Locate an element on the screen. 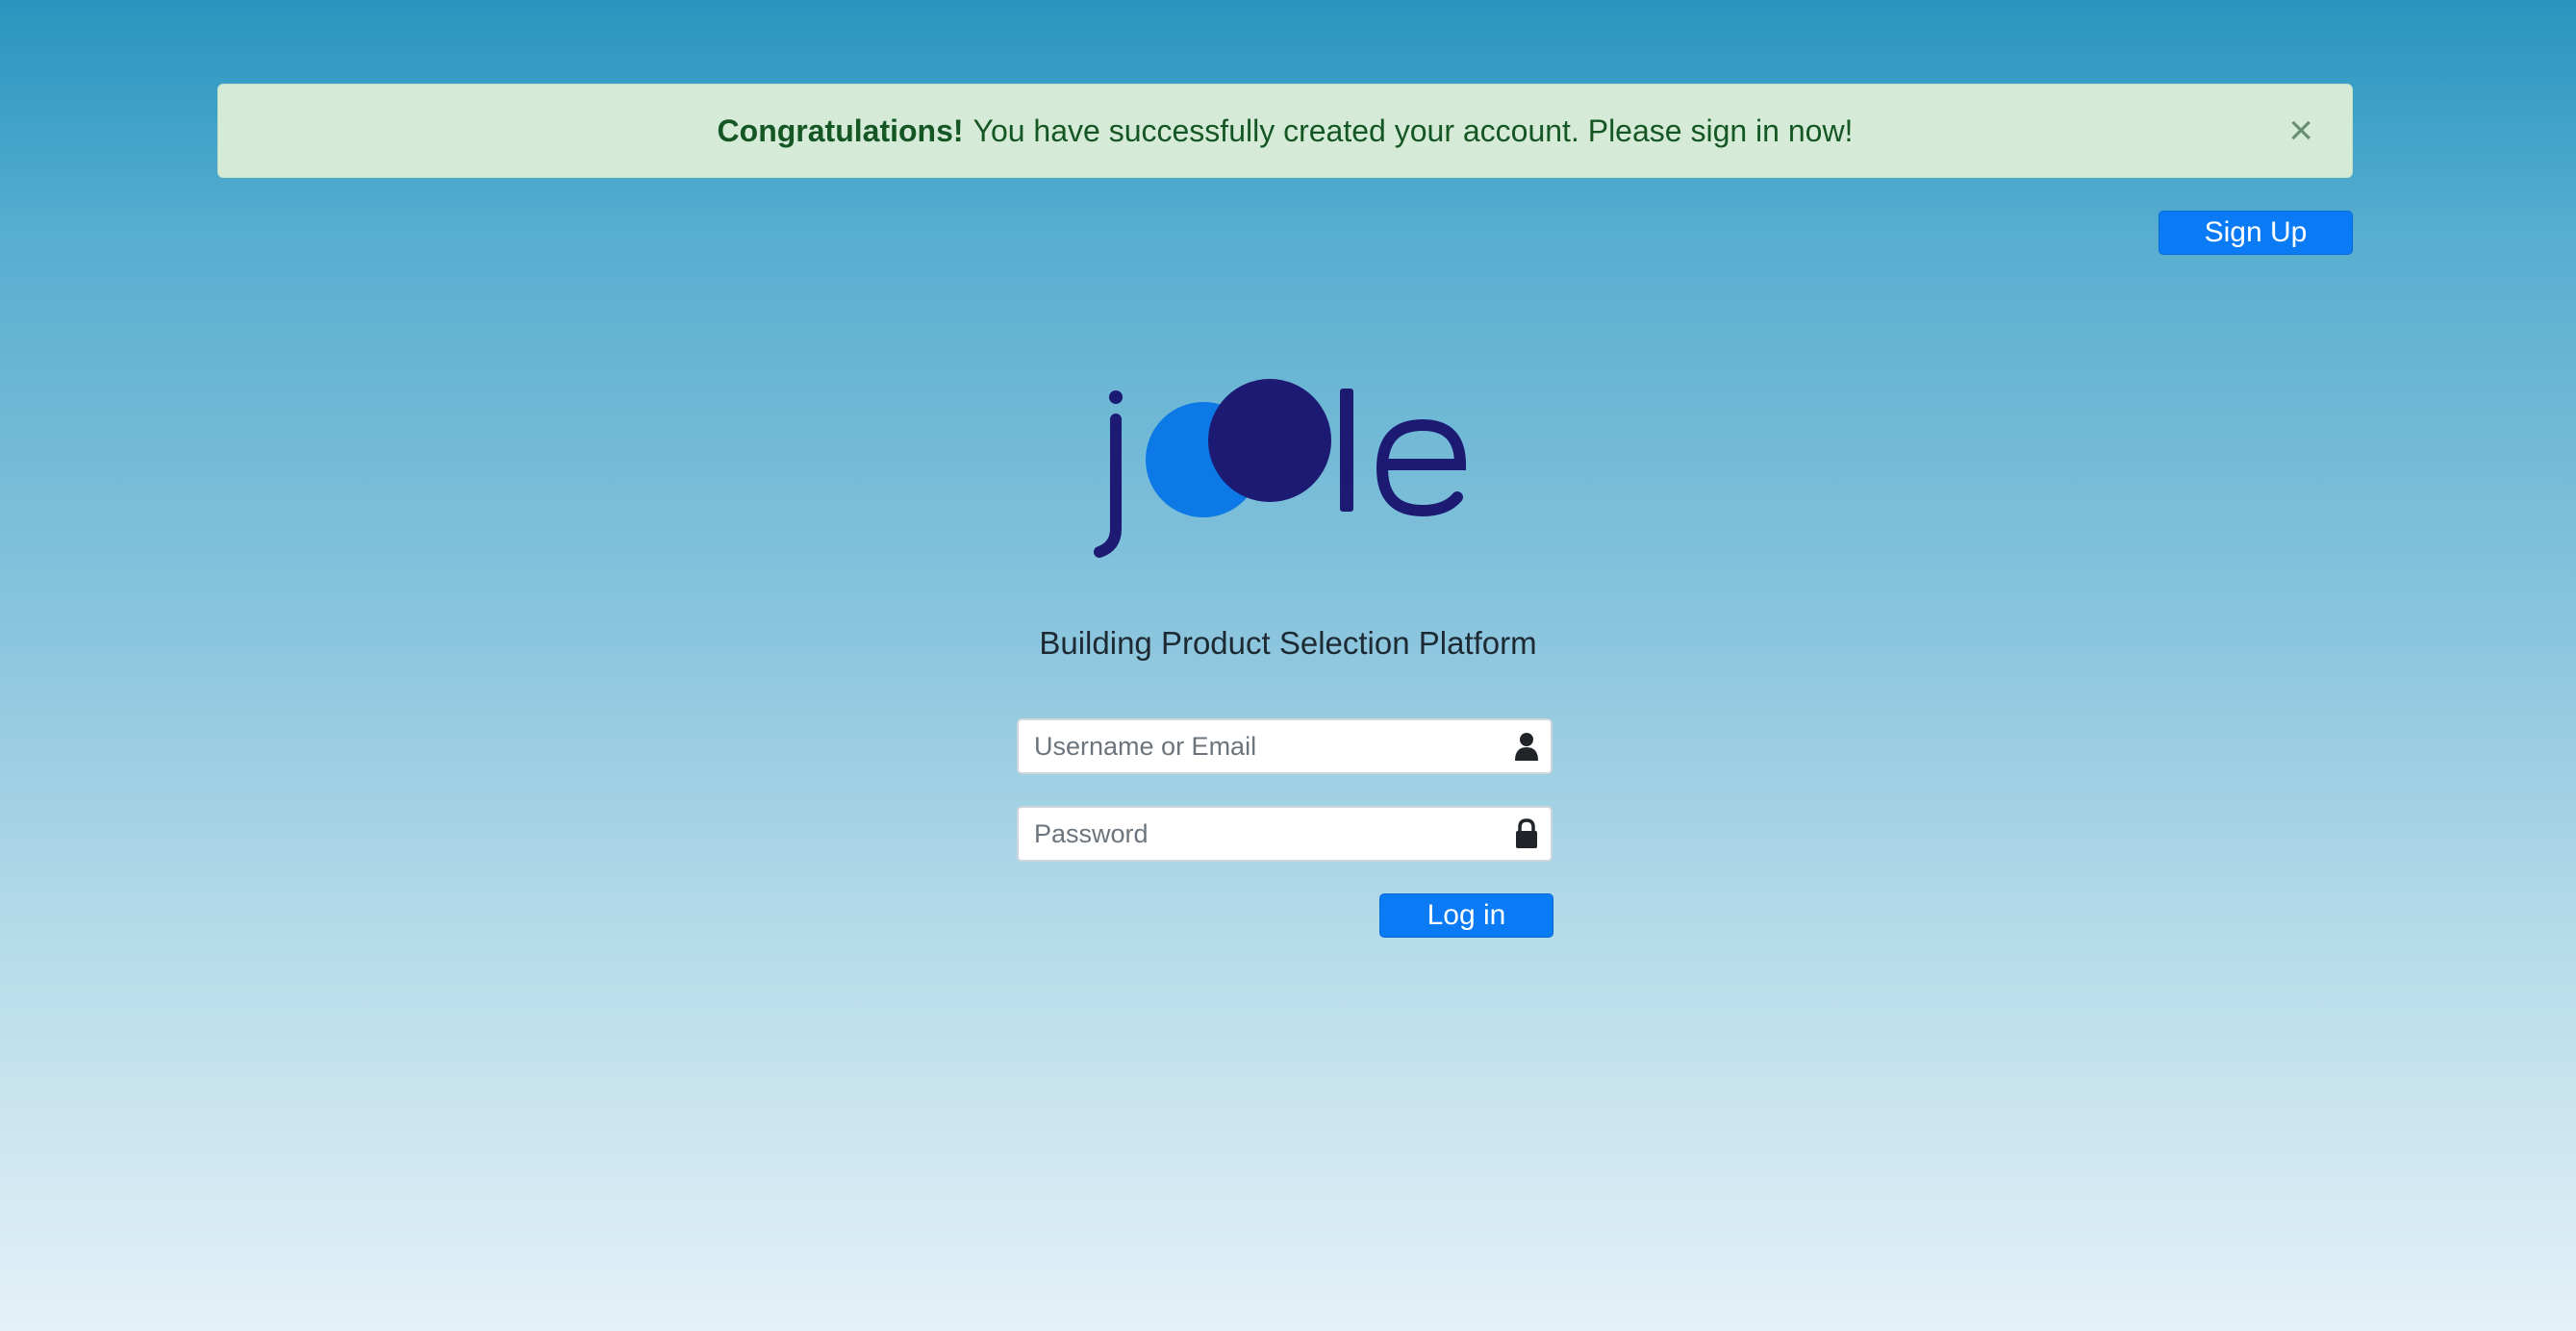  joole-logo is located at coordinates (1280, 468).